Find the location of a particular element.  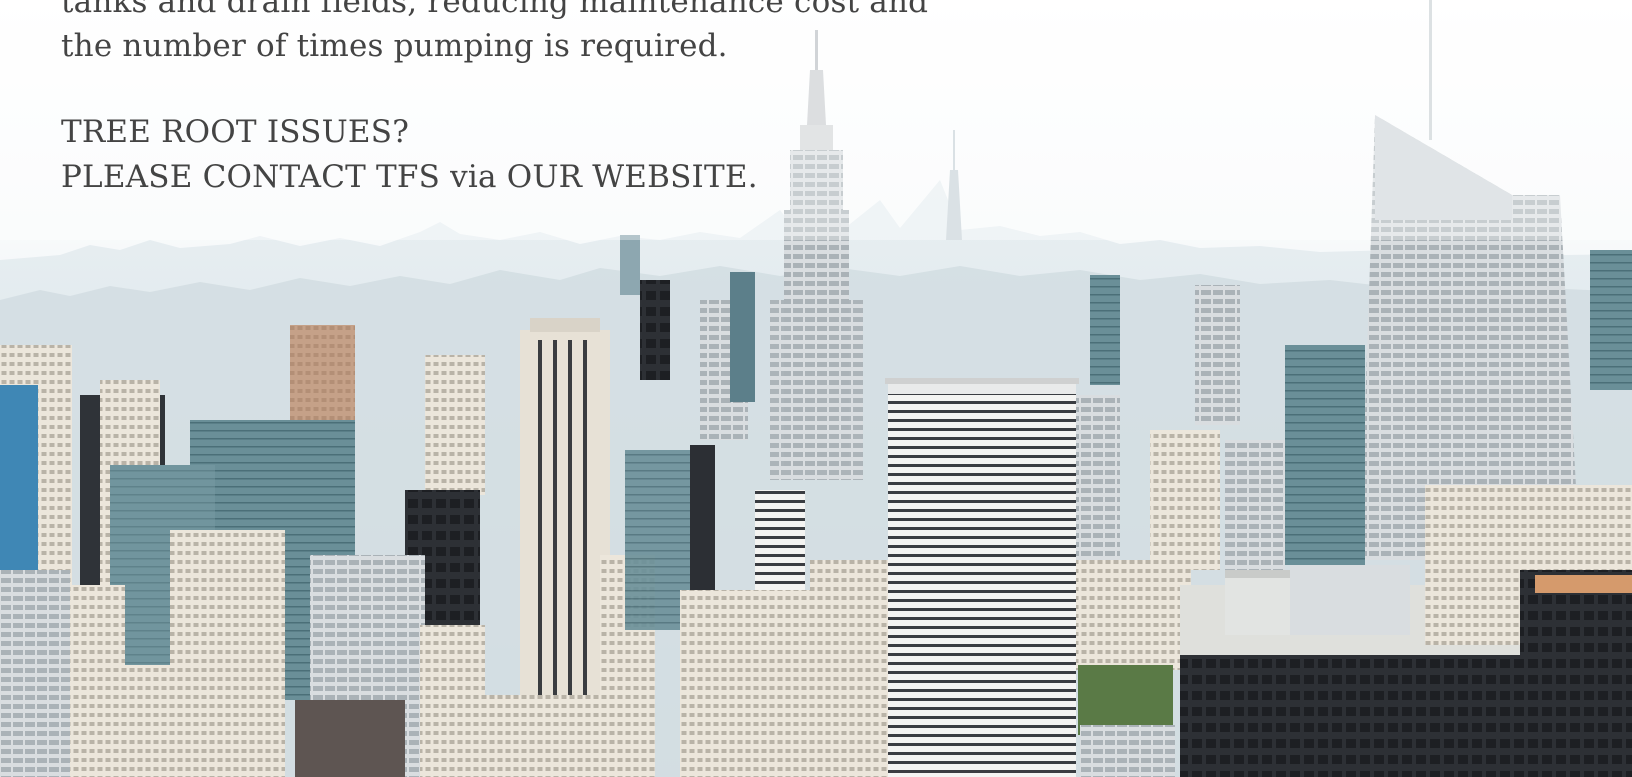

intro-line-2: the number of times pumping is required. is located at coordinates (394, 46).